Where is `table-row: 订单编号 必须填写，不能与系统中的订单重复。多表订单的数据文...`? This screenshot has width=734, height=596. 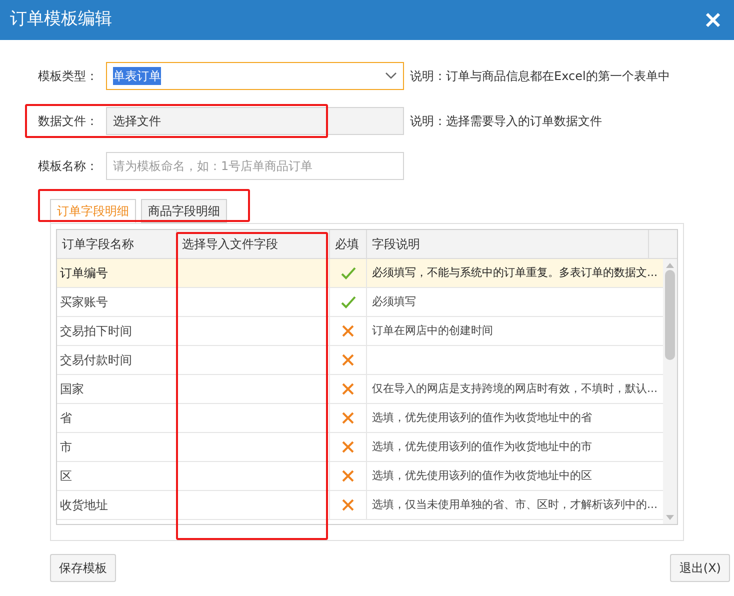 table-row: 订单编号 必须填写，不能与系统中的订单重复。多表订单的数据文... is located at coordinates (359, 273).